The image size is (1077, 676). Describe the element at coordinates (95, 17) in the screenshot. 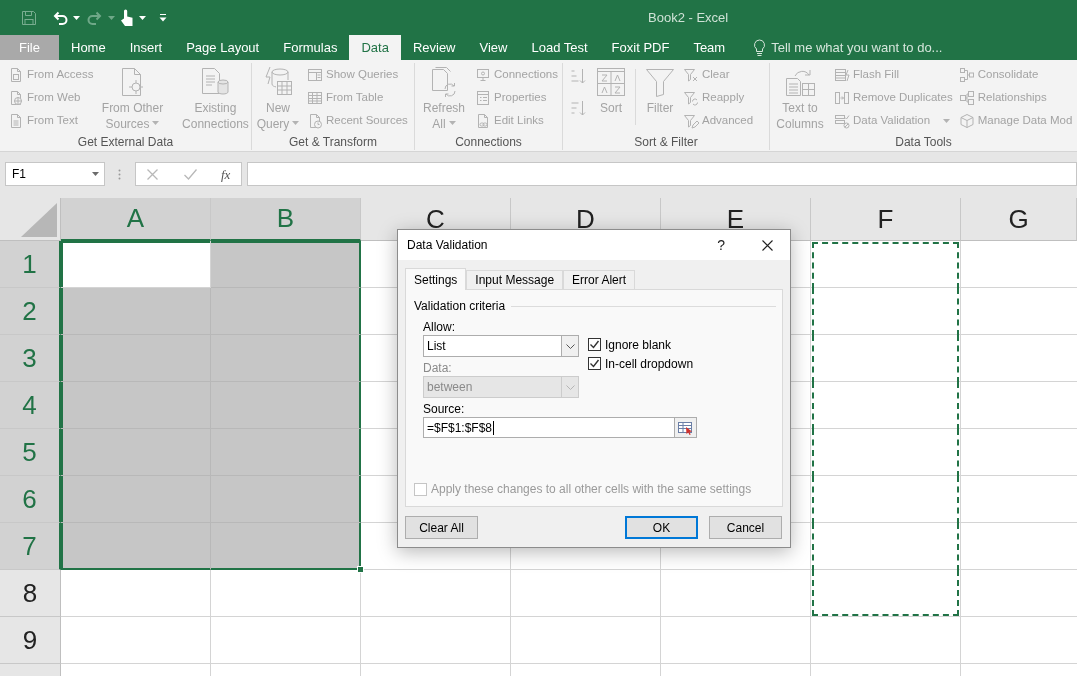

I see `redo-icon` at that location.